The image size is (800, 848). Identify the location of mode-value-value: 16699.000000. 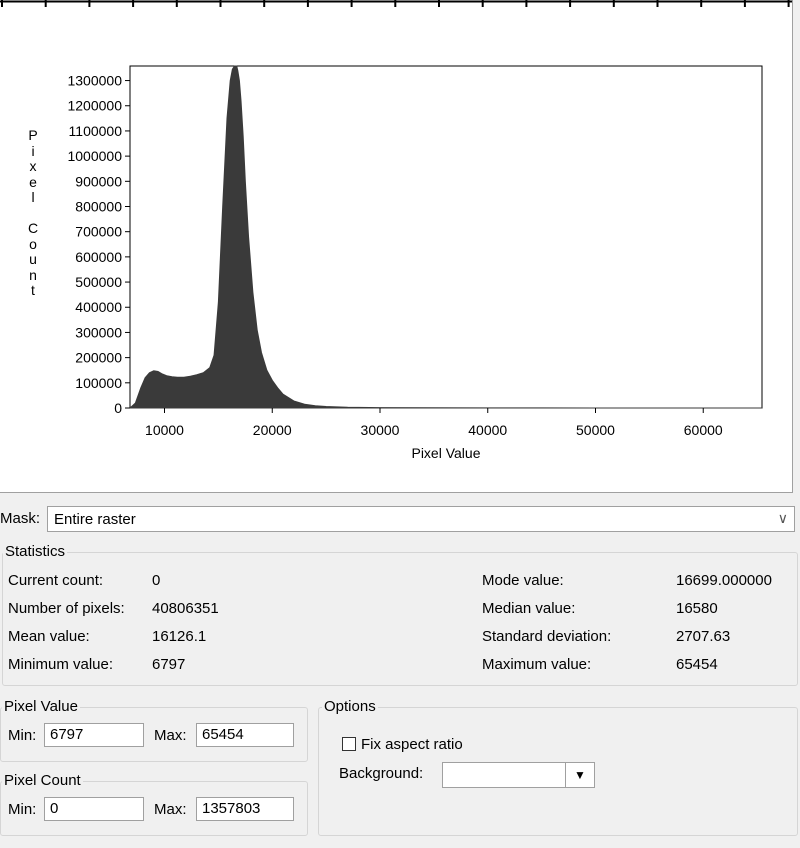
(724, 580).